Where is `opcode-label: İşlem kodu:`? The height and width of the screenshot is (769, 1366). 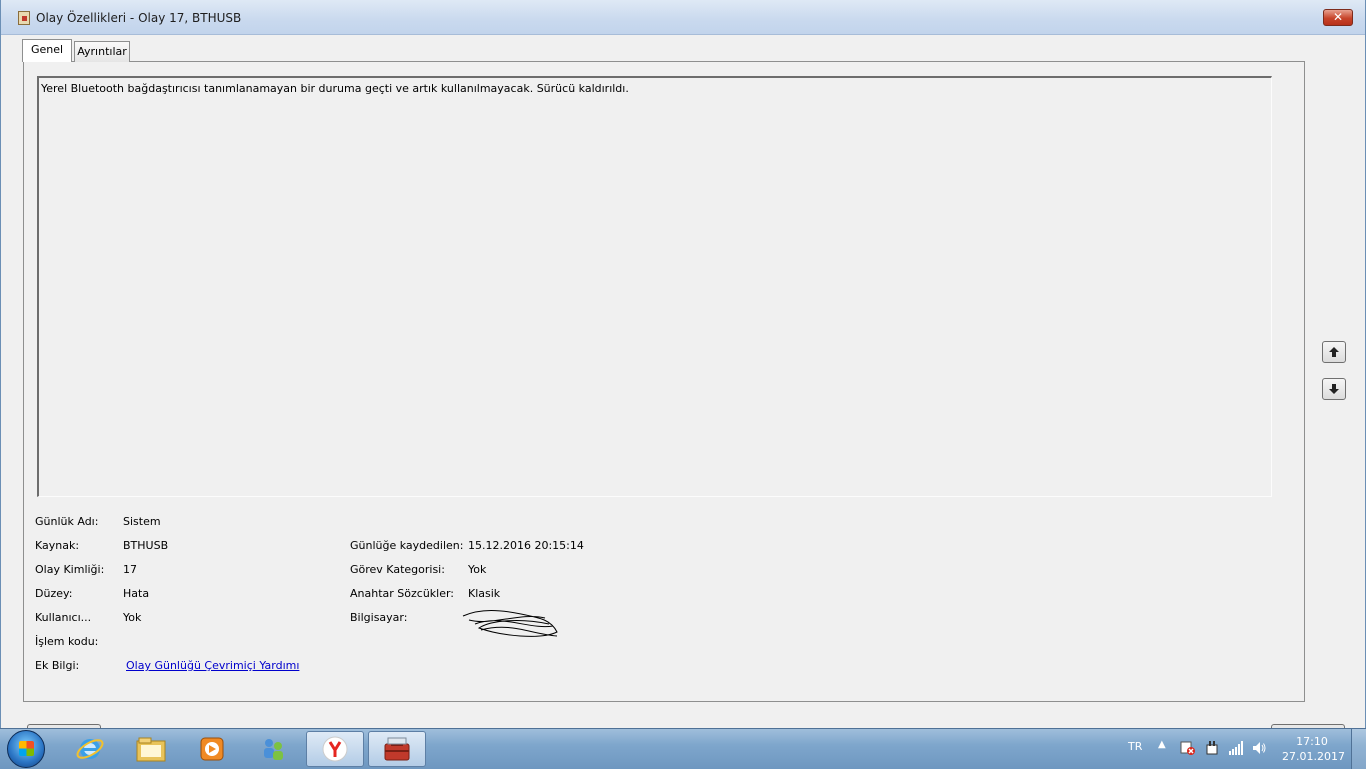 opcode-label: İşlem kodu: is located at coordinates (67, 641).